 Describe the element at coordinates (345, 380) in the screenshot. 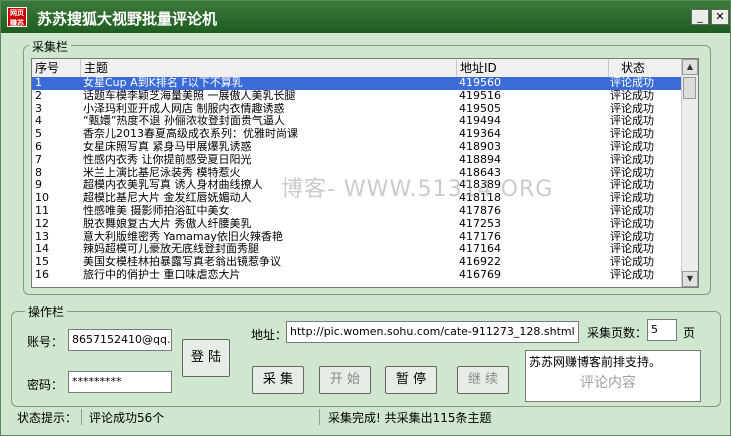

I see `start-button: 开 始` at that location.